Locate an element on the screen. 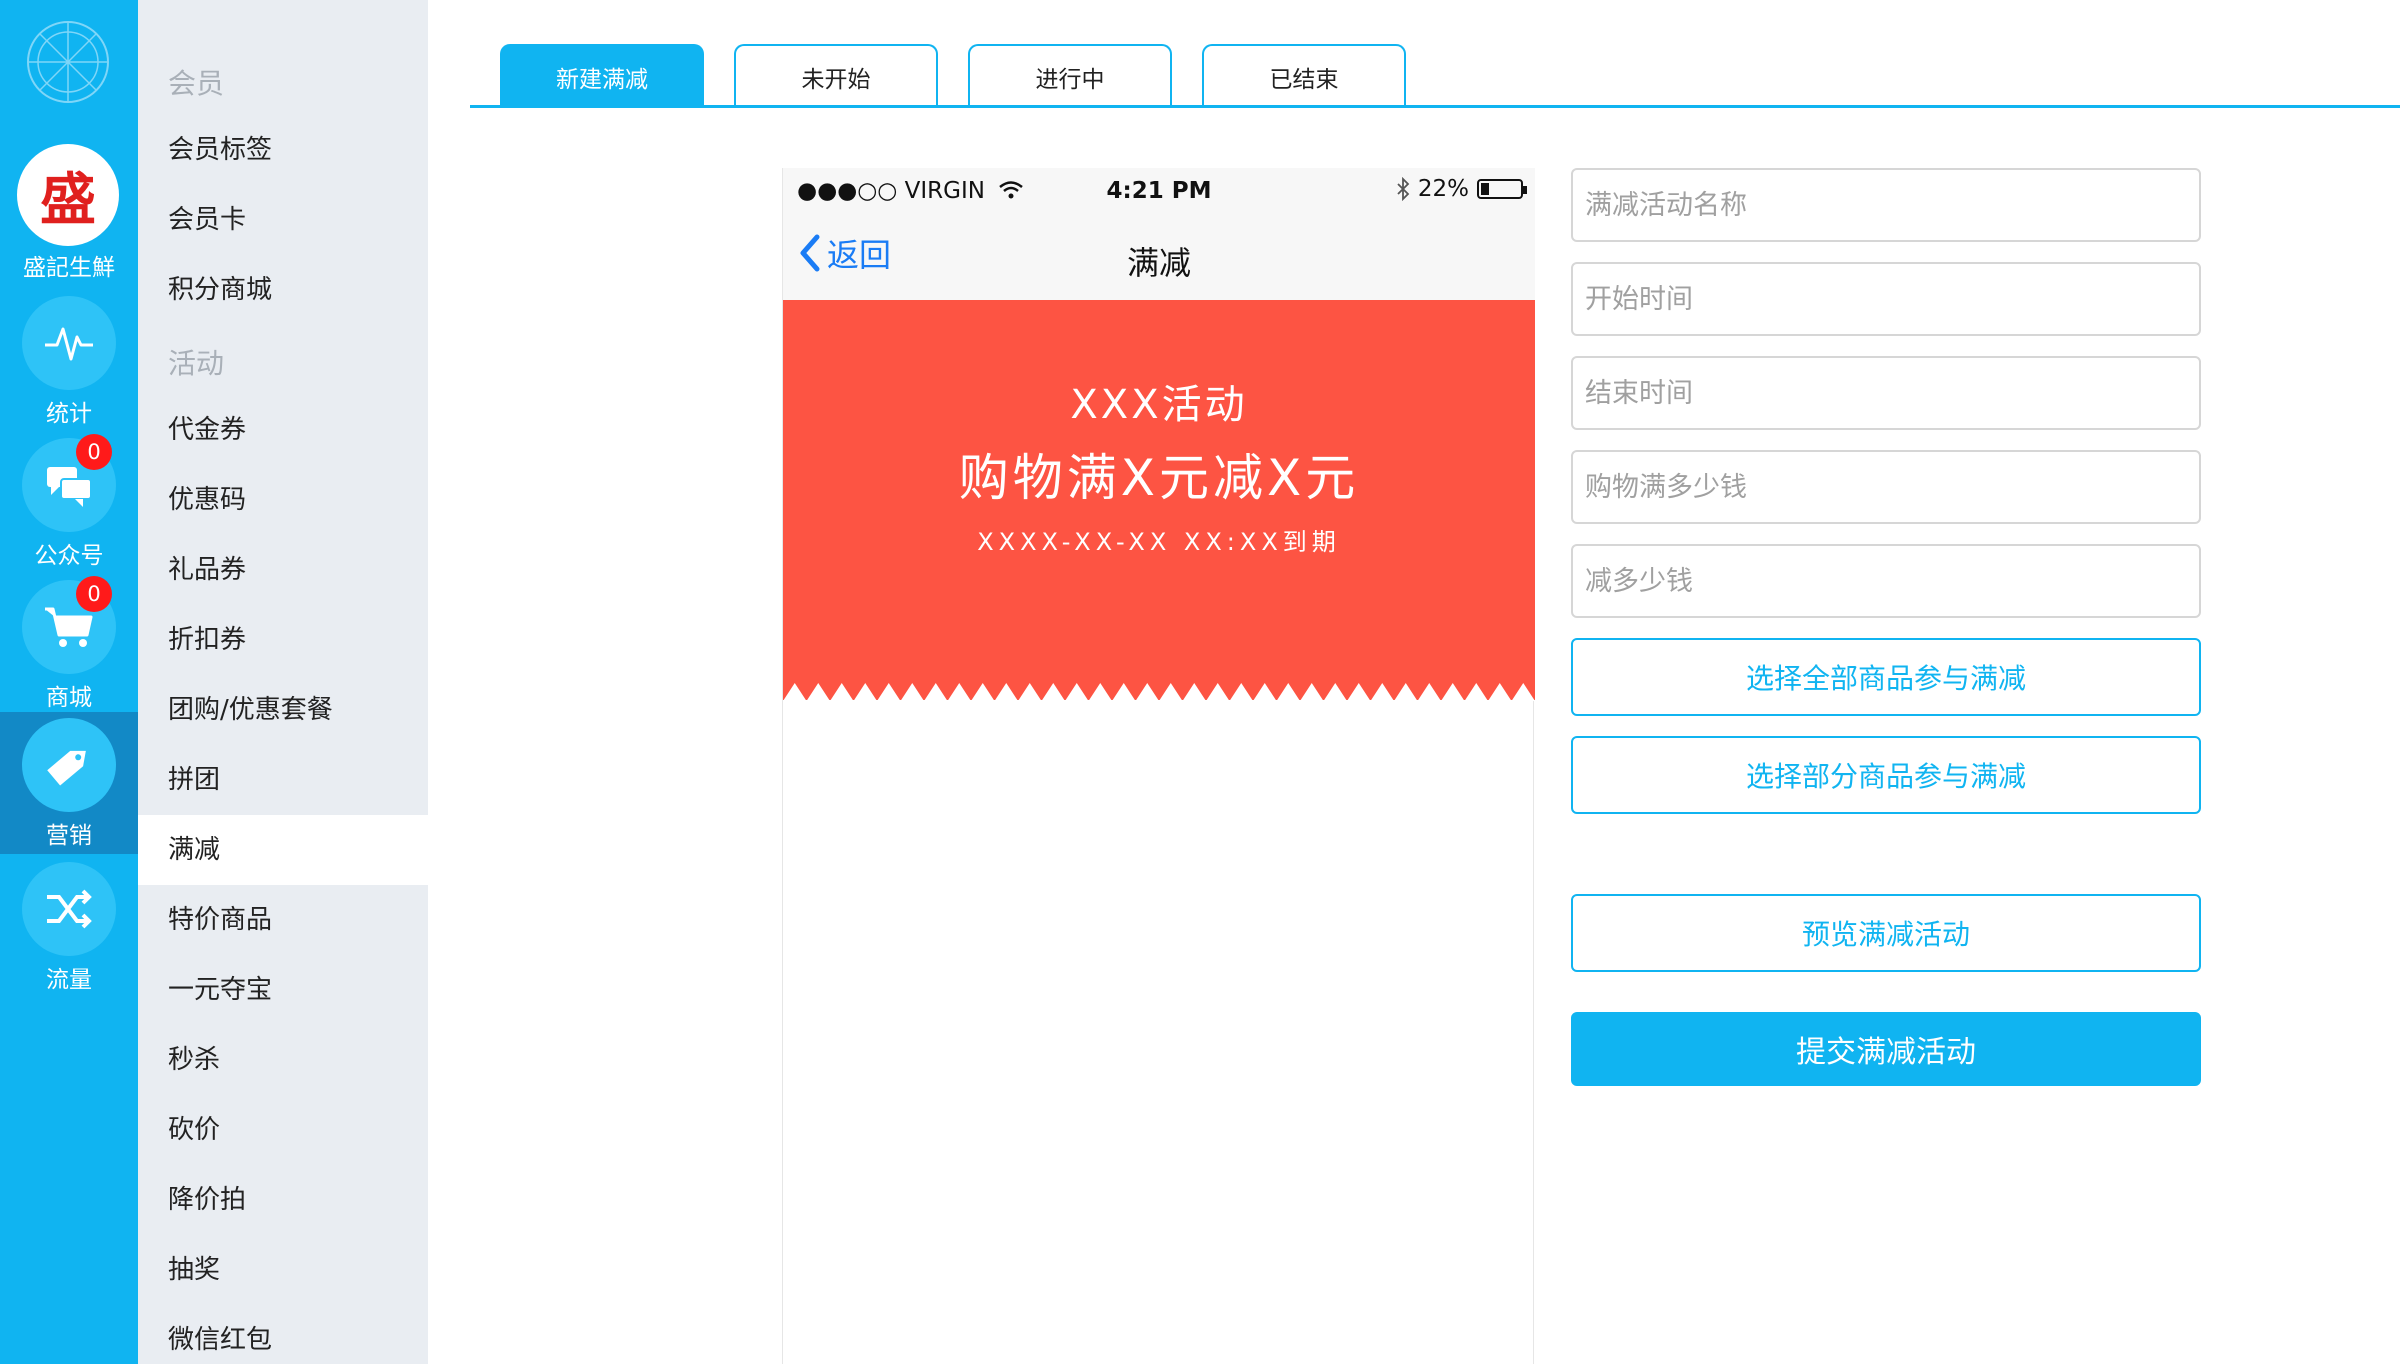 The image size is (2400, 1364). brand-logo: 盛 is located at coordinates (68, 195).